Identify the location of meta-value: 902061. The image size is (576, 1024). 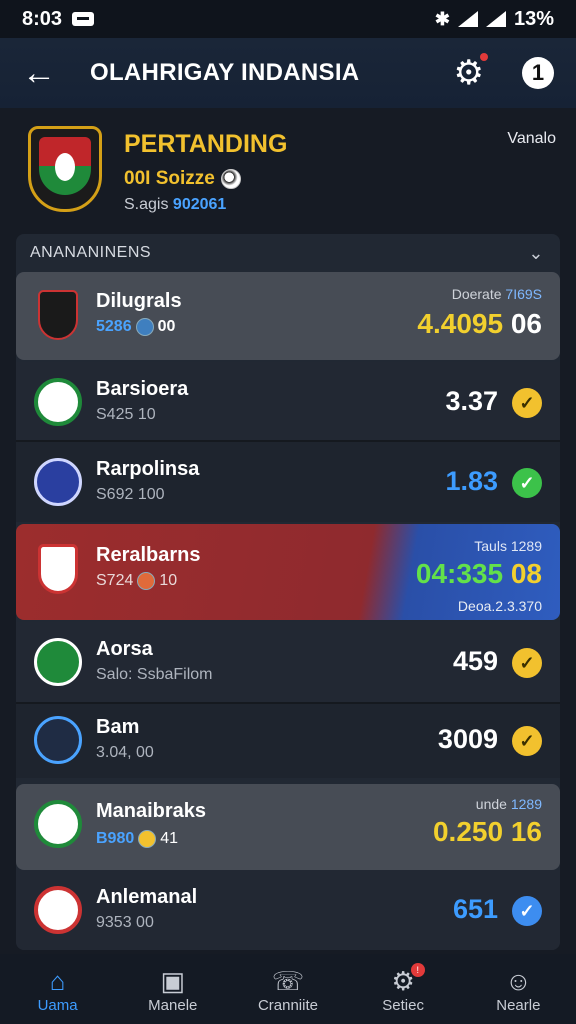
(199, 204).